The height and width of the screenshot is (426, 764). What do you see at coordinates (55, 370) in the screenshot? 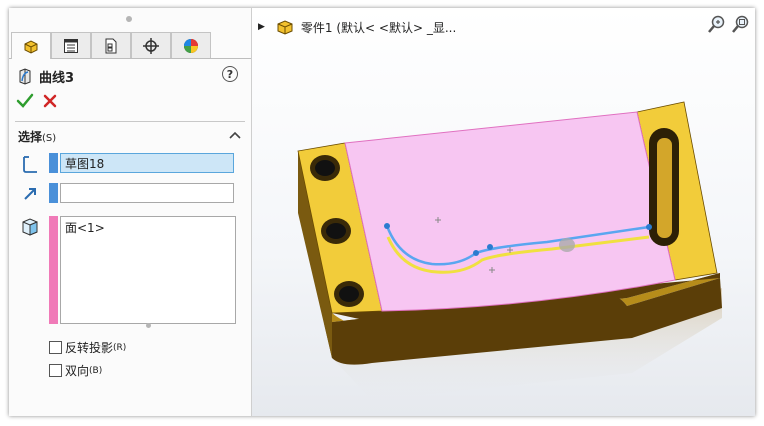
I see `bidirectional-checkbox` at bounding box center [55, 370].